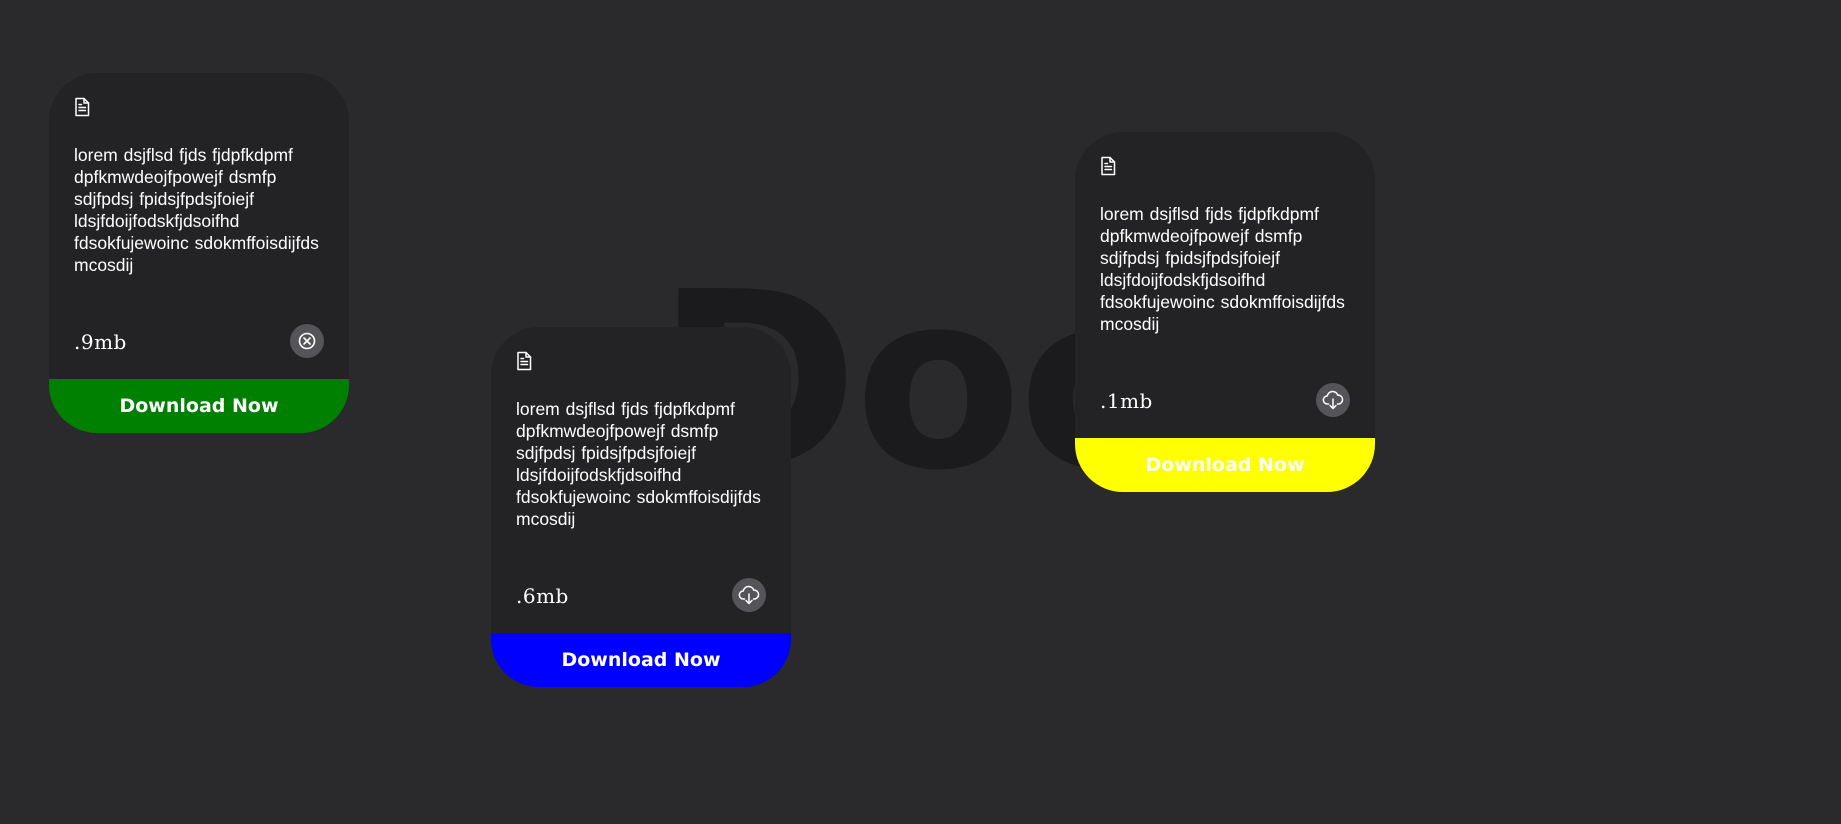 This screenshot has height=824, width=1841. I want to click on file-size: .1mb, so click(1126, 401).